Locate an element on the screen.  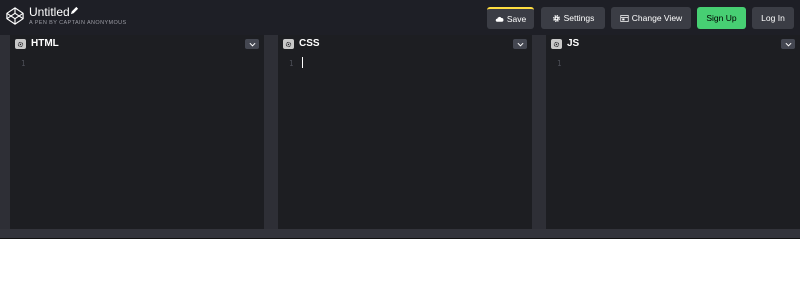
sign-up-label: Sign Up is located at coordinates (721, 18).